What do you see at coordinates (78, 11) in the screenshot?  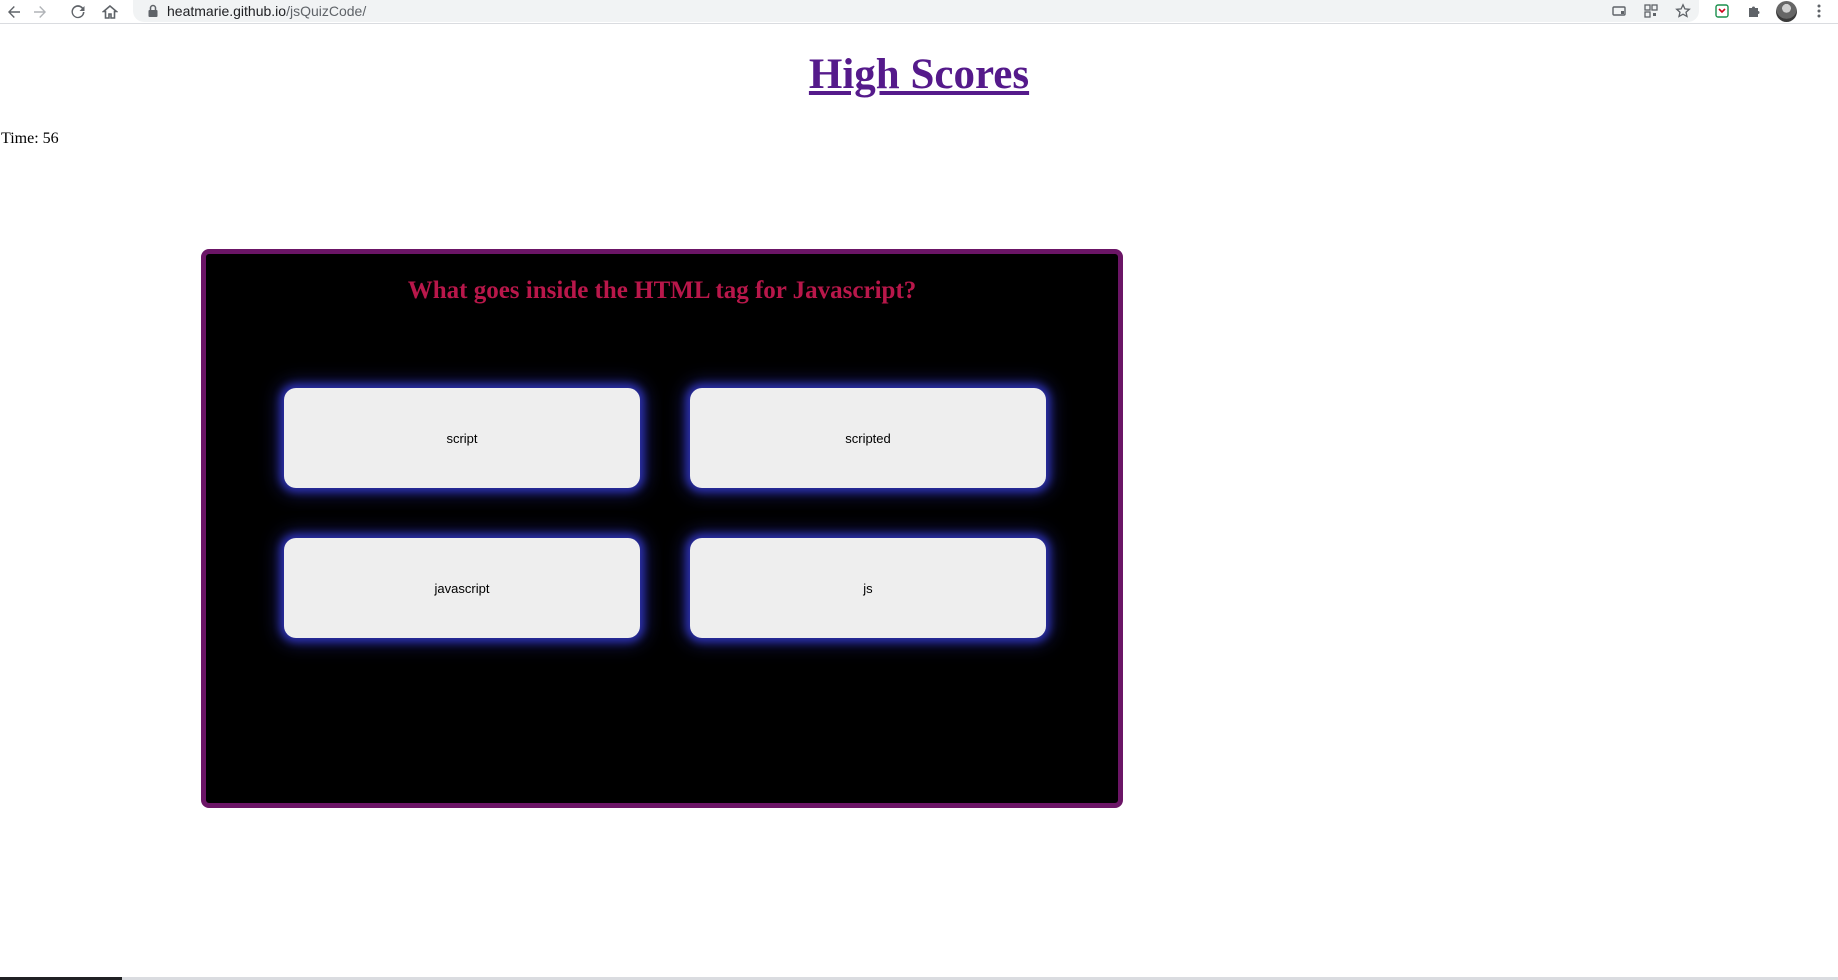 I see `reload-icon` at bounding box center [78, 11].